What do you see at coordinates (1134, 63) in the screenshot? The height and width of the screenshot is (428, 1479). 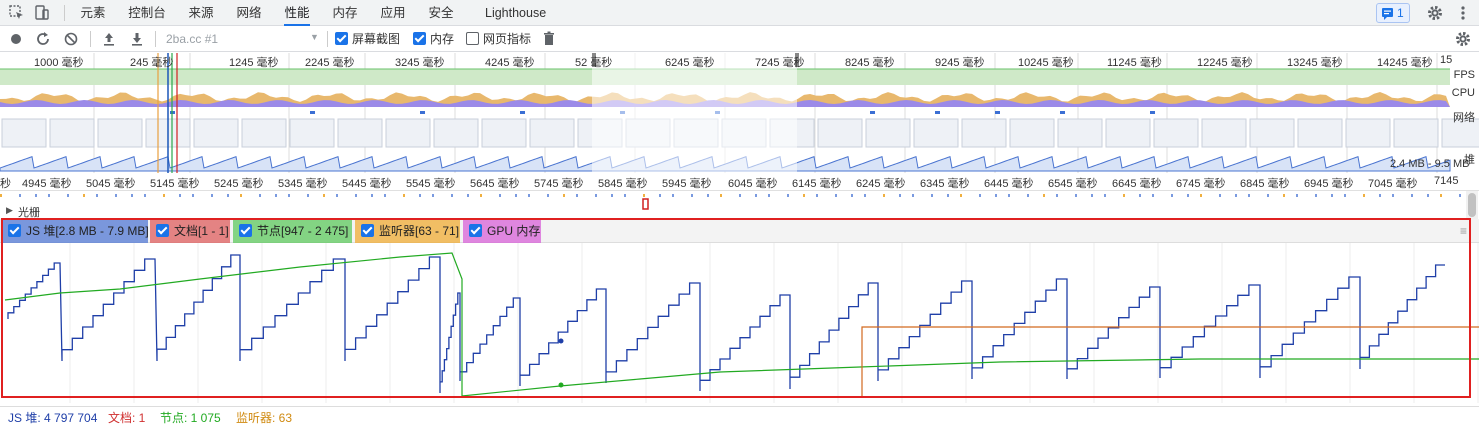 I see `overview-tick-label: 11245 毫秒` at bounding box center [1134, 63].